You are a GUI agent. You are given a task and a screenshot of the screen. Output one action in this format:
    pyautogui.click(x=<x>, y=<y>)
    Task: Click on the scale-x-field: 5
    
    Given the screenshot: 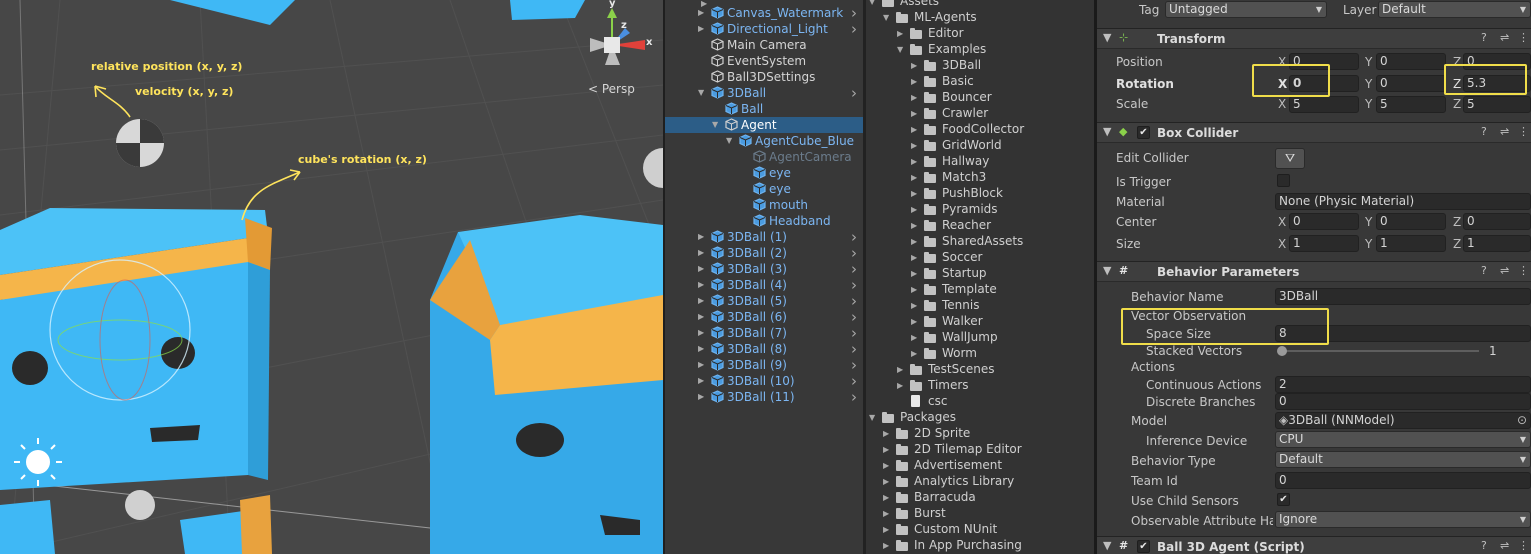 What is the action you would take?
    pyautogui.click(x=1324, y=104)
    